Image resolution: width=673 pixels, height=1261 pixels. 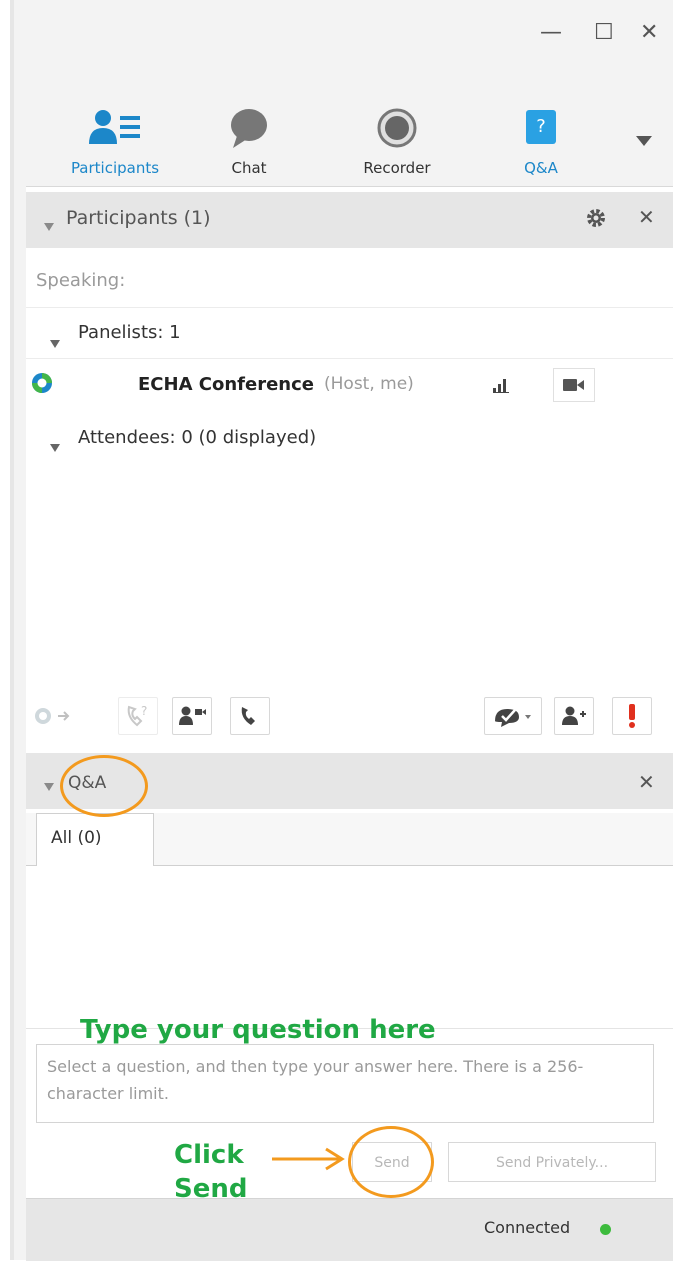 What do you see at coordinates (104, 786) in the screenshot?
I see `qa-highlight-circle` at bounding box center [104, 786].